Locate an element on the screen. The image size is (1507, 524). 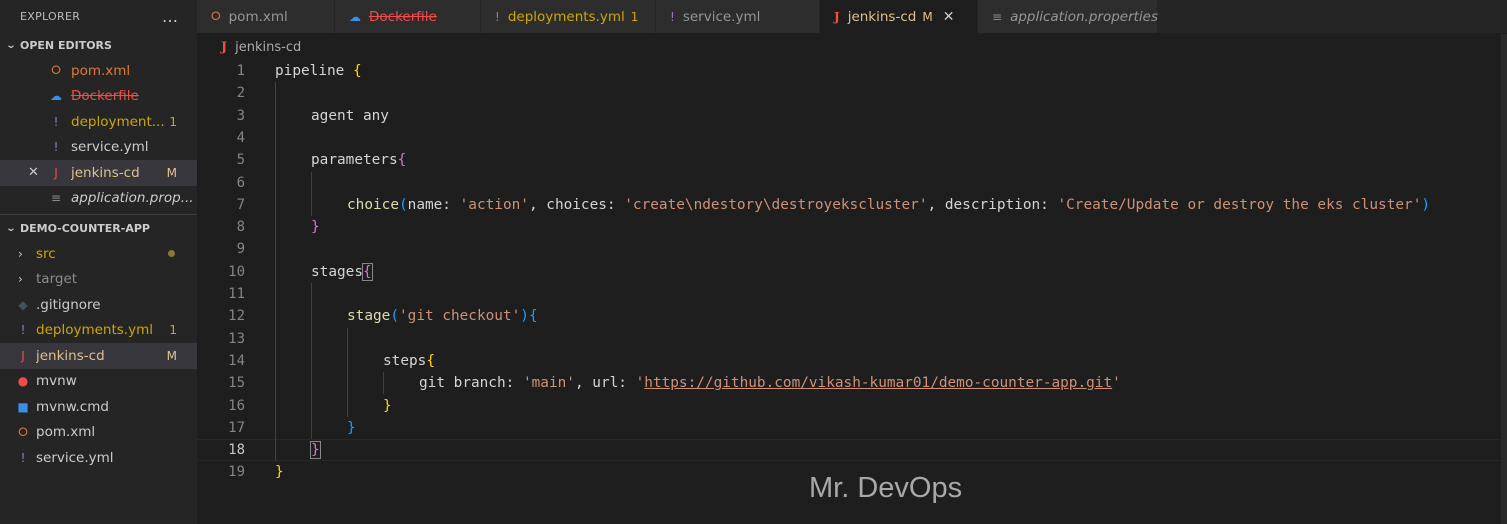
file-item: ! deployments.yml 1 is located at coordinates (98, 331).